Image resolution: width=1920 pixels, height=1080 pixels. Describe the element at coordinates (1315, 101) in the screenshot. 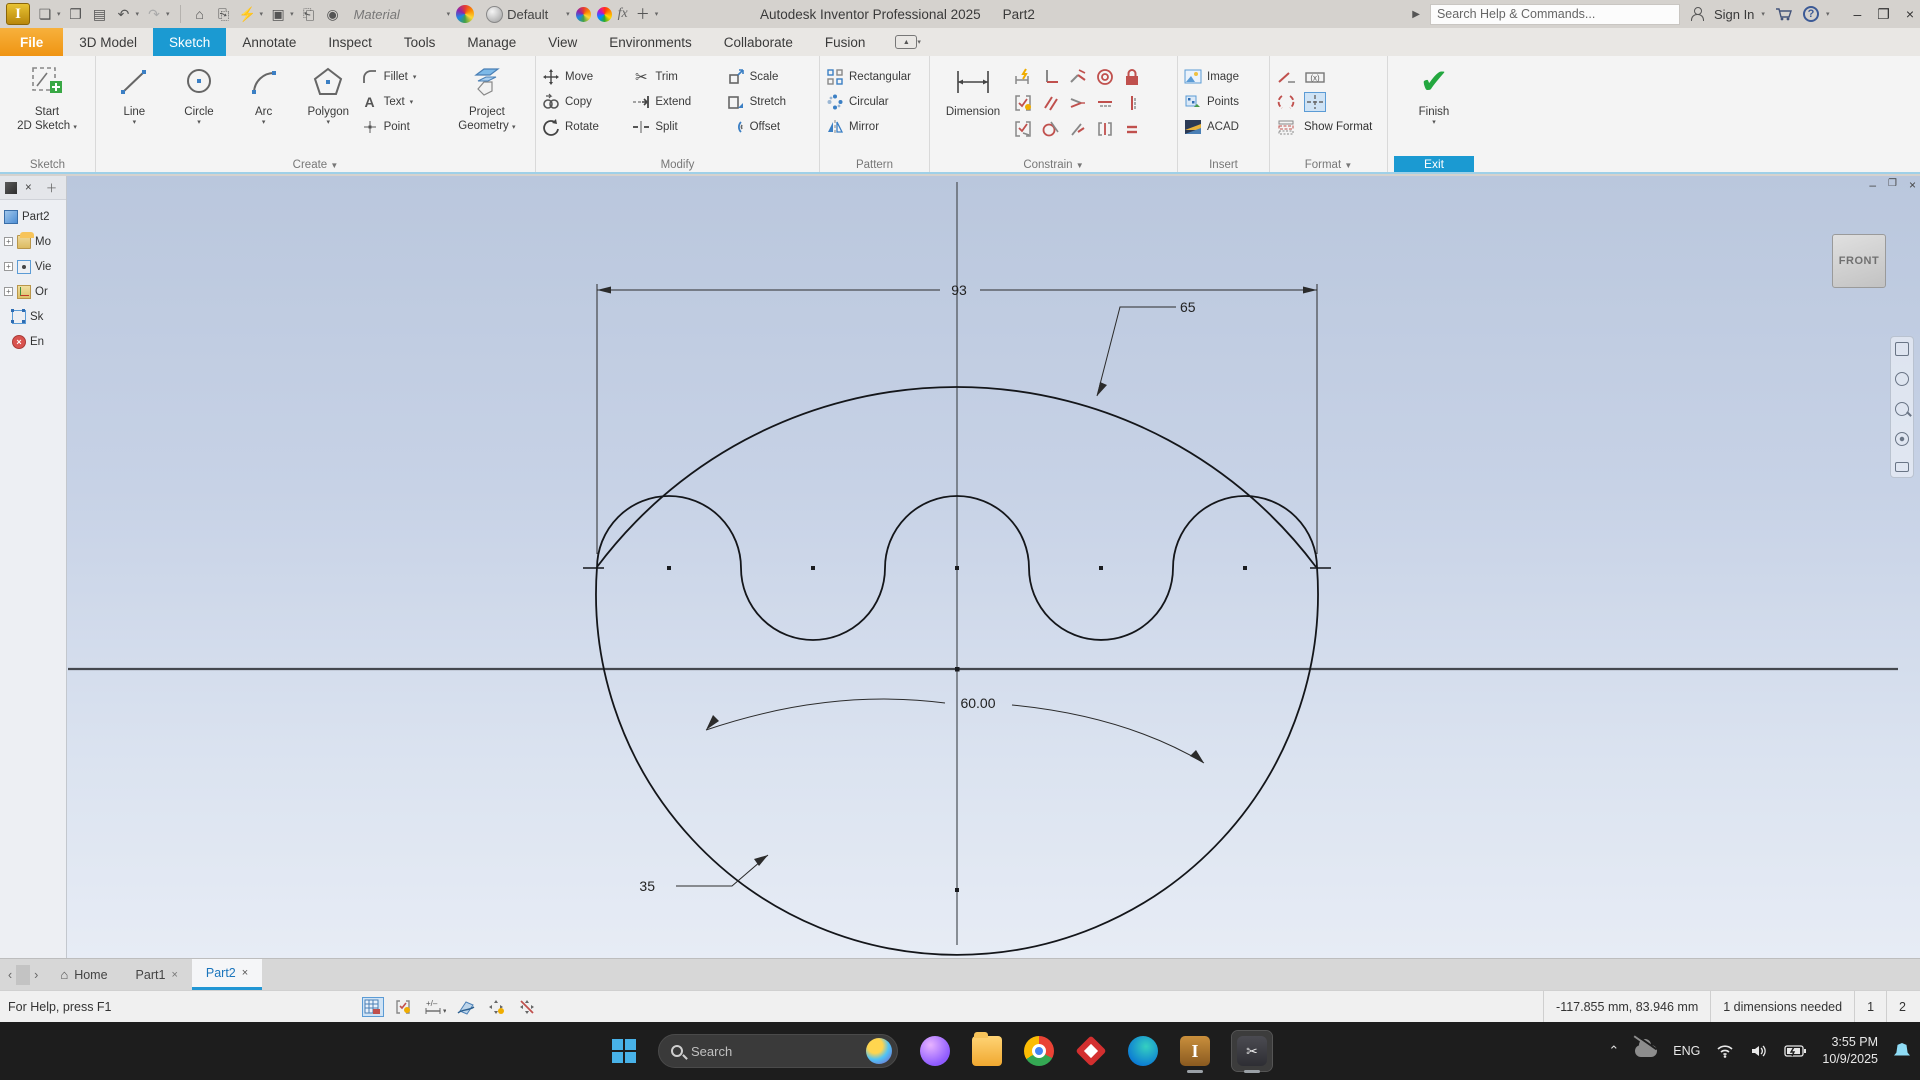

I see `center-point-toggle-button` at that location.